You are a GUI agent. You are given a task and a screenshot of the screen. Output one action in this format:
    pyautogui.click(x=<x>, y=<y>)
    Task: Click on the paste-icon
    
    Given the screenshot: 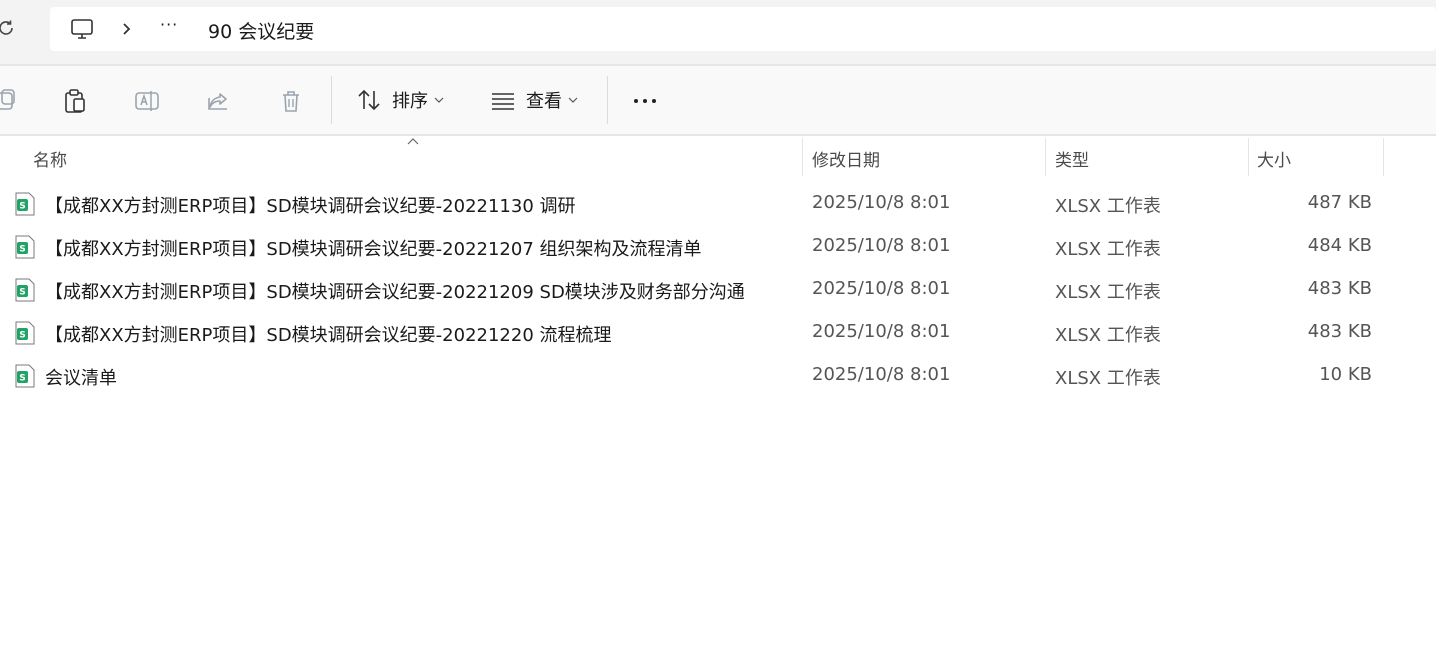 What is the action you would take?
    pyautogui.click(x=75, y=101)
    